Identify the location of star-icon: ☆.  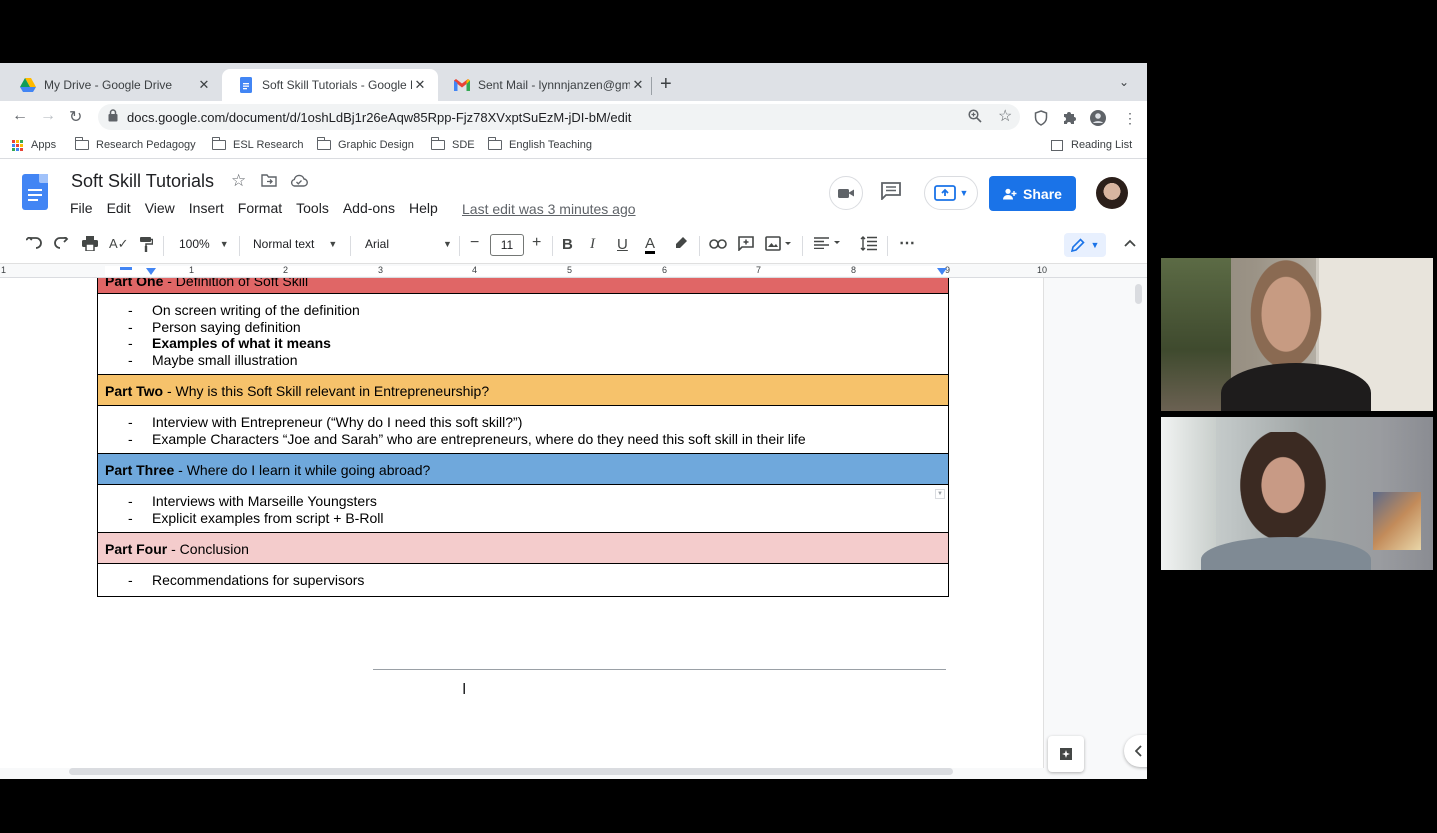
(238, 181).